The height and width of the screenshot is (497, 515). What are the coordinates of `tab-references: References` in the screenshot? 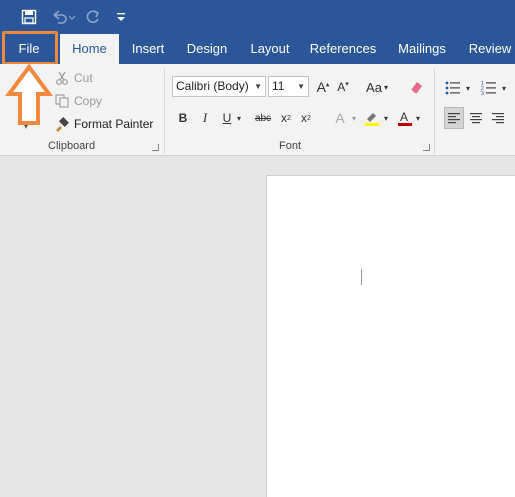 It's located at (343, 49).